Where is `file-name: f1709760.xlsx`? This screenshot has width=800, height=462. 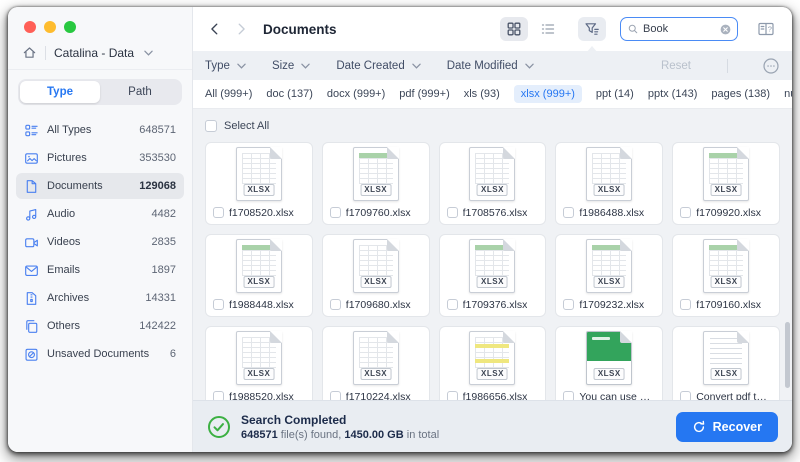 file-name: f1709760.xlsx is located at coordinates (378, 212).